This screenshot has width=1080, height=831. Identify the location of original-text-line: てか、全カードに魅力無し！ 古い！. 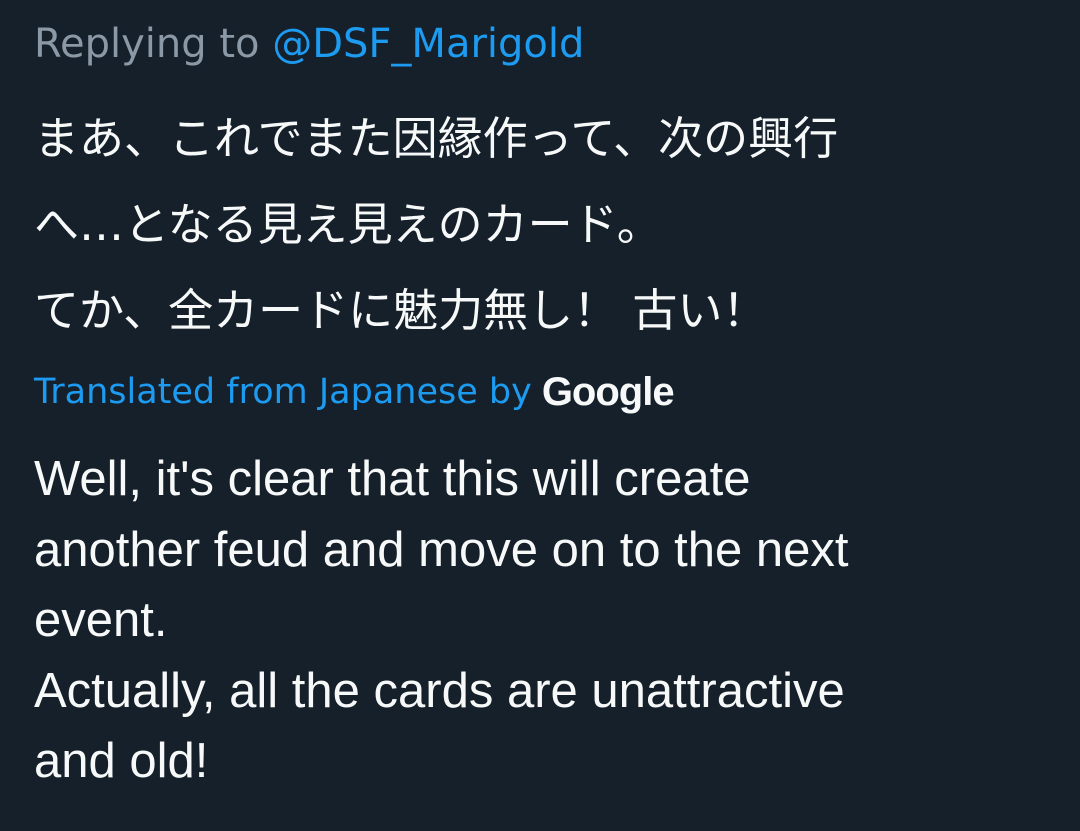
(401, 310).